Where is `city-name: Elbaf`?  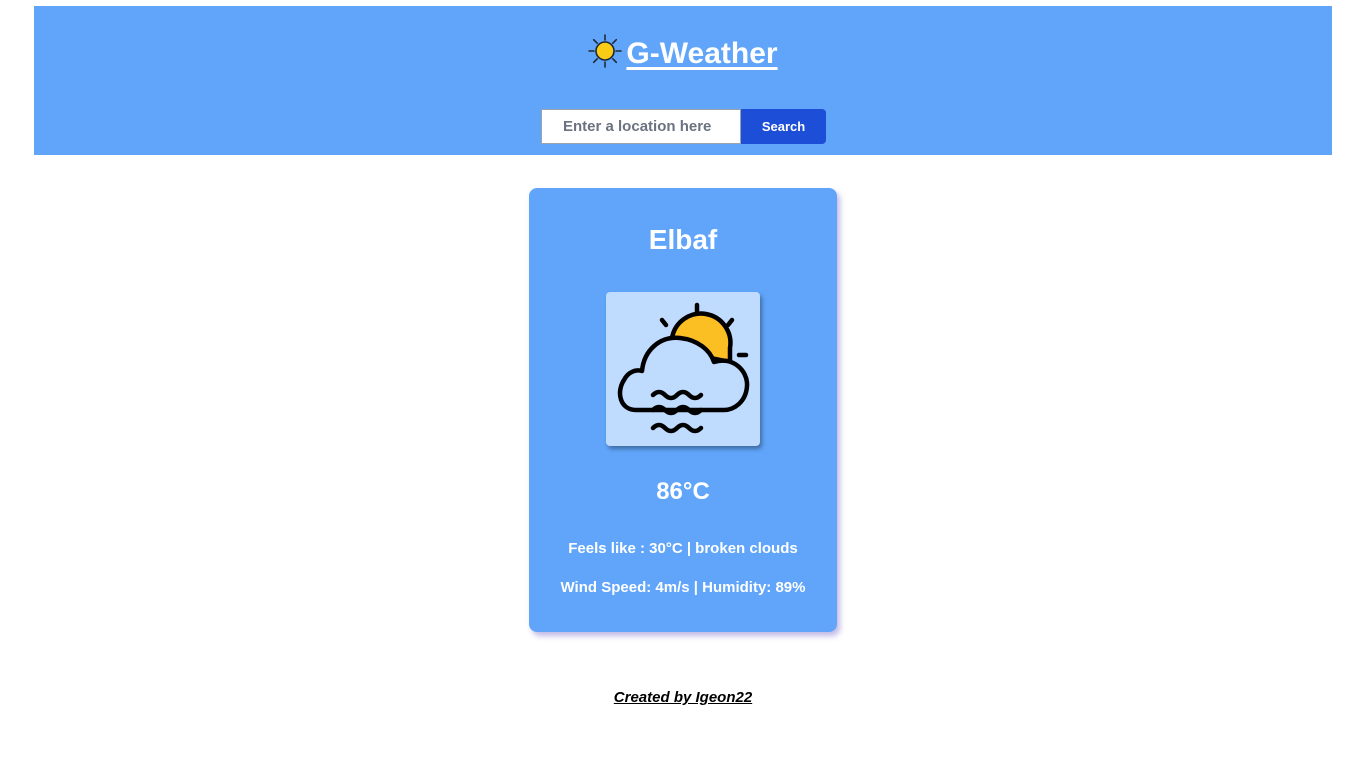 city-name: Elbaf is located at coordinates (683, 239).